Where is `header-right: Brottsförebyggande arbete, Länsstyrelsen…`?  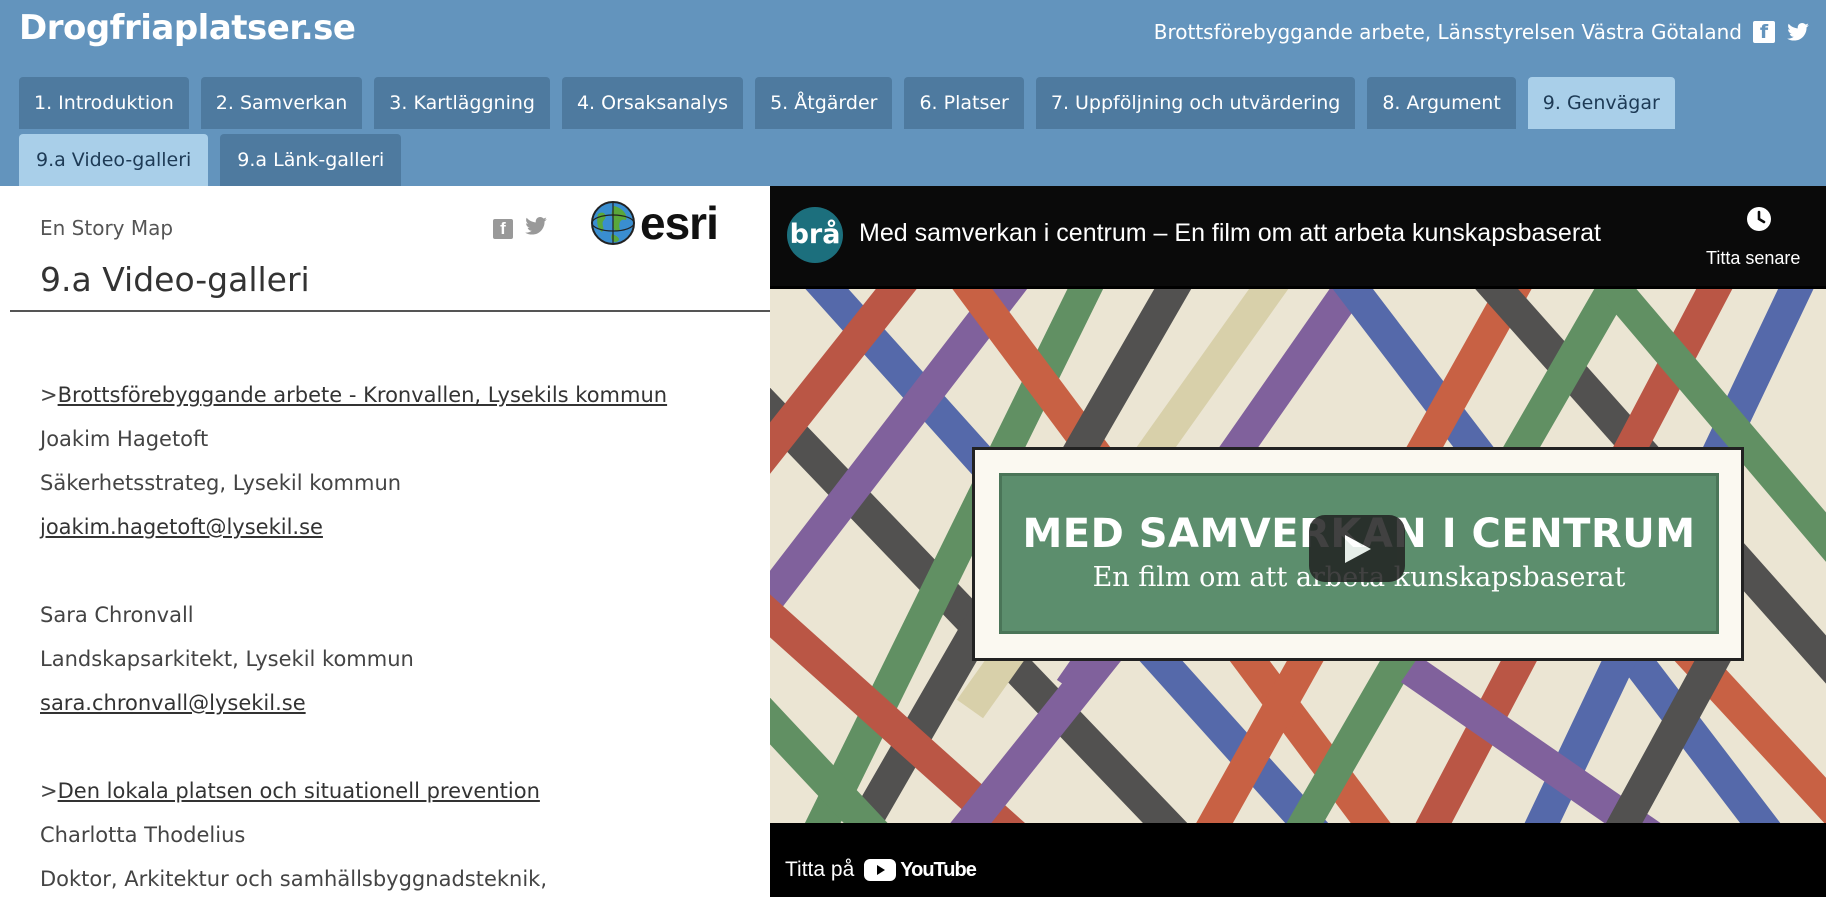
header-right: Brottsförebyggande arbete, Länsstyrelsen… is located at coordinates (1482, 32).